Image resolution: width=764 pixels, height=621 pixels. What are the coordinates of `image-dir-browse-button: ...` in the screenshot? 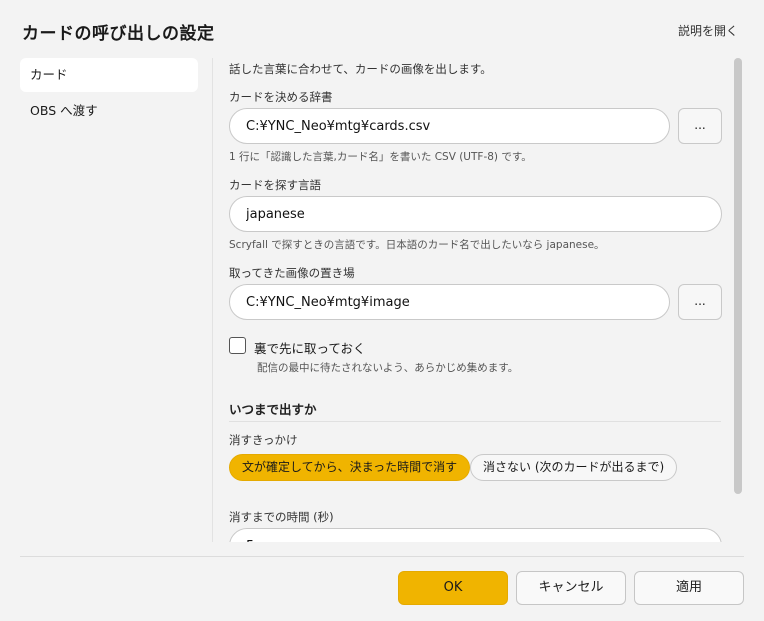 It's located at (700, 302).